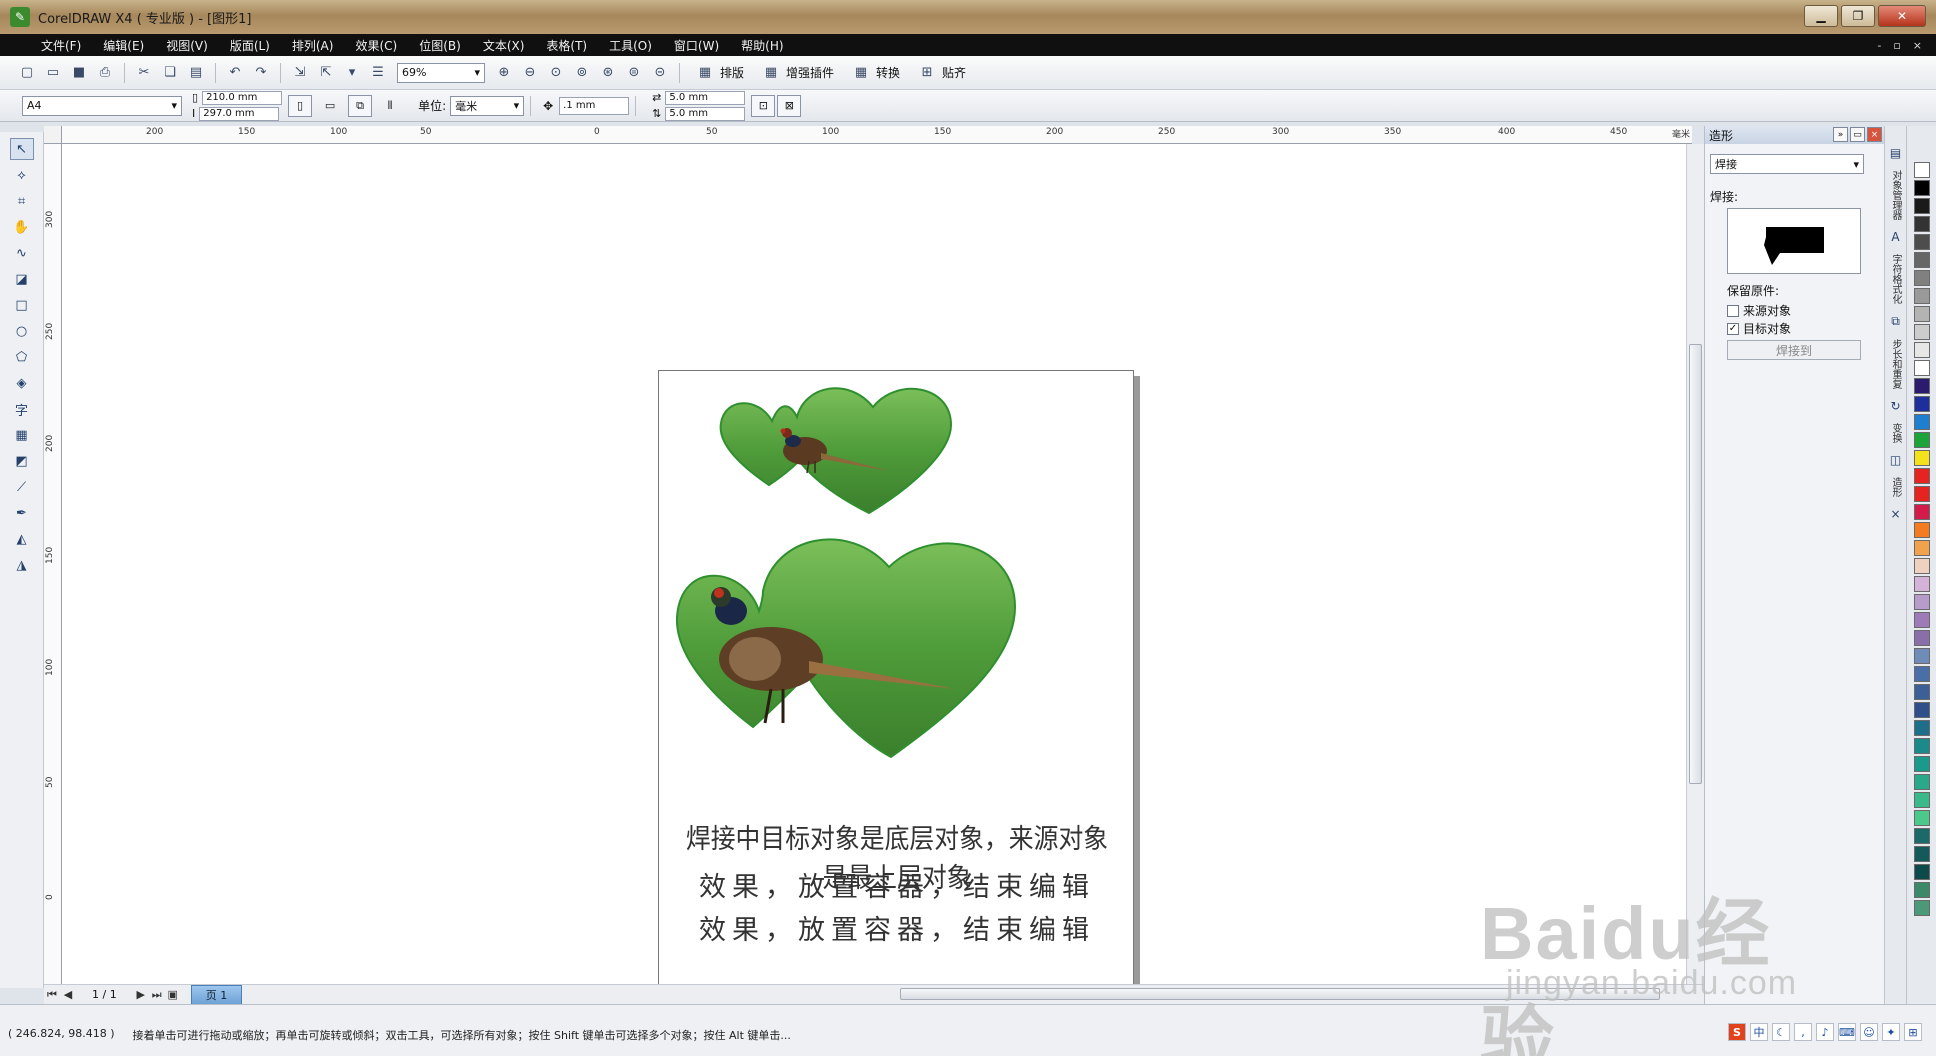  I want to click on zoom-all-icon: ⊚, so click(582, 73).